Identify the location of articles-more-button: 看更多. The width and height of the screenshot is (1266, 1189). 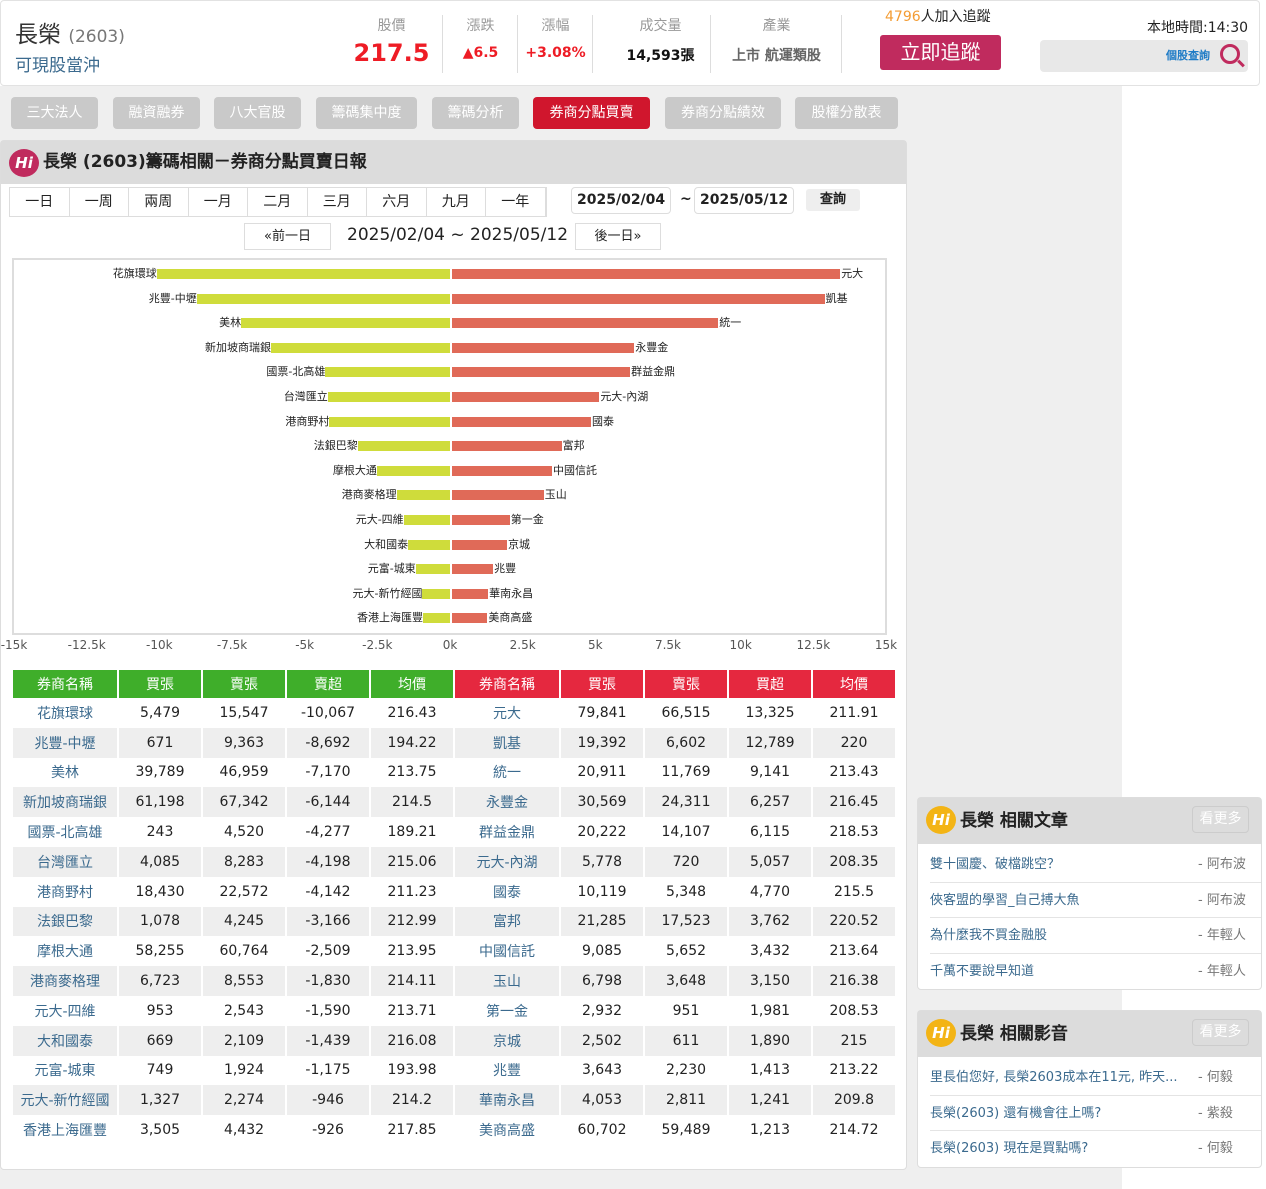
(1220, 819).